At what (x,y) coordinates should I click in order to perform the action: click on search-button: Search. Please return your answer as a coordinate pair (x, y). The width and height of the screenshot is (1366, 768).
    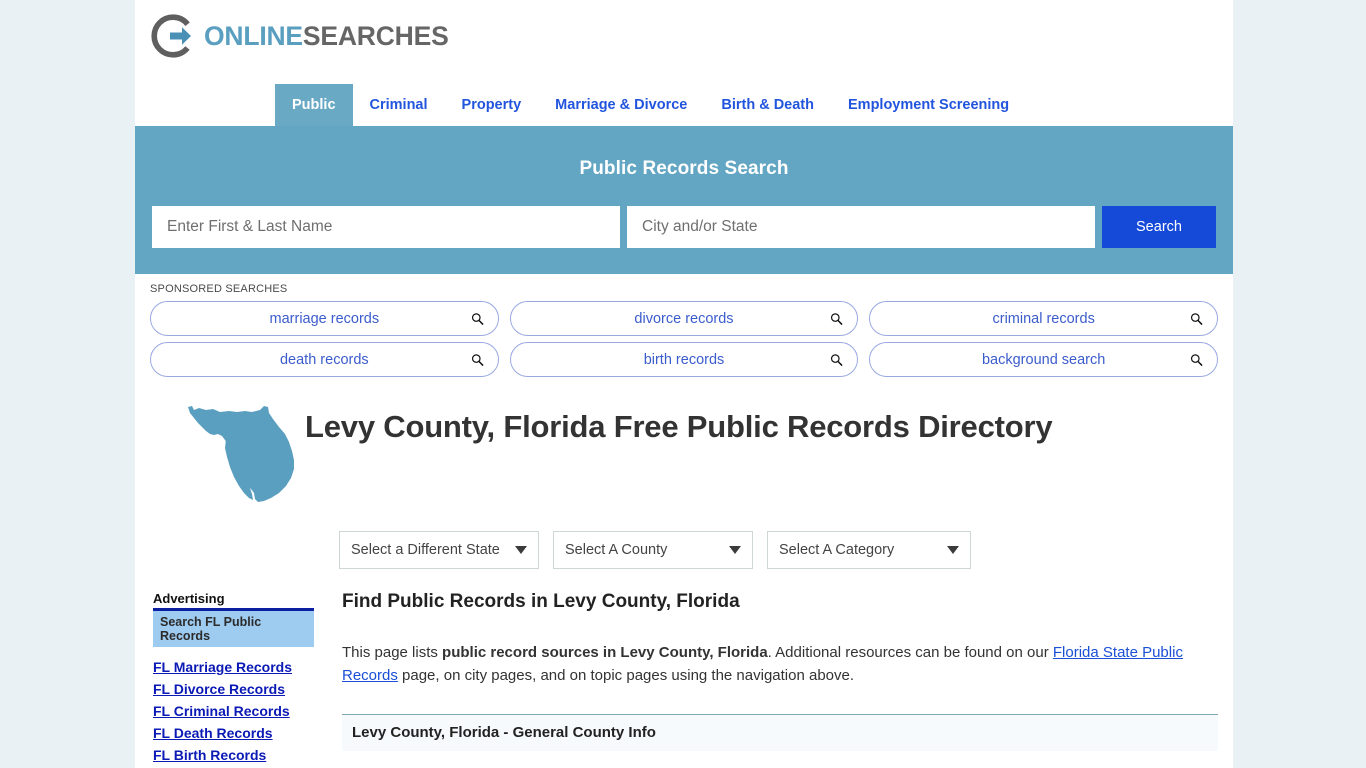
    Looking at the image, I should click on (1159, 227).